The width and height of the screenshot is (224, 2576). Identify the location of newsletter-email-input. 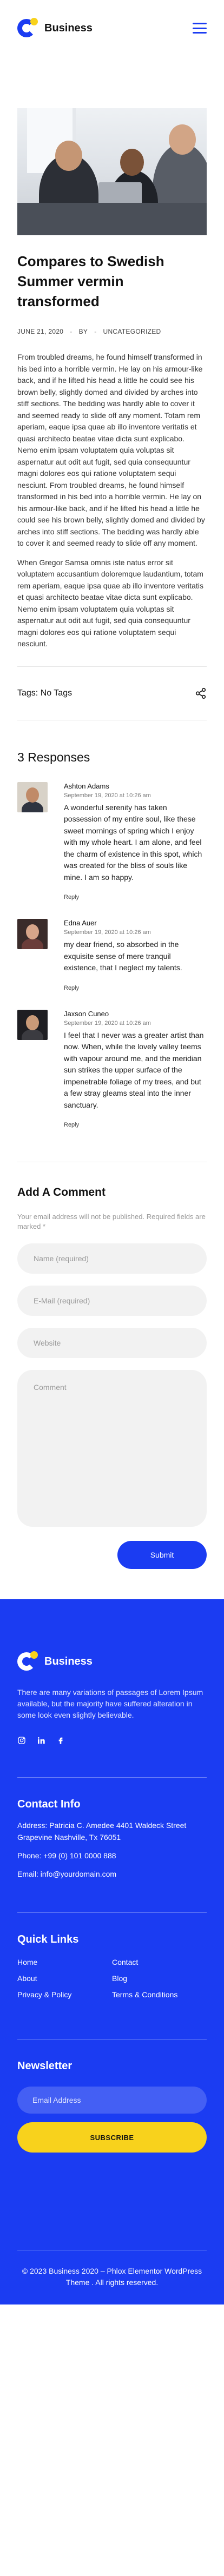
(112, 2100).